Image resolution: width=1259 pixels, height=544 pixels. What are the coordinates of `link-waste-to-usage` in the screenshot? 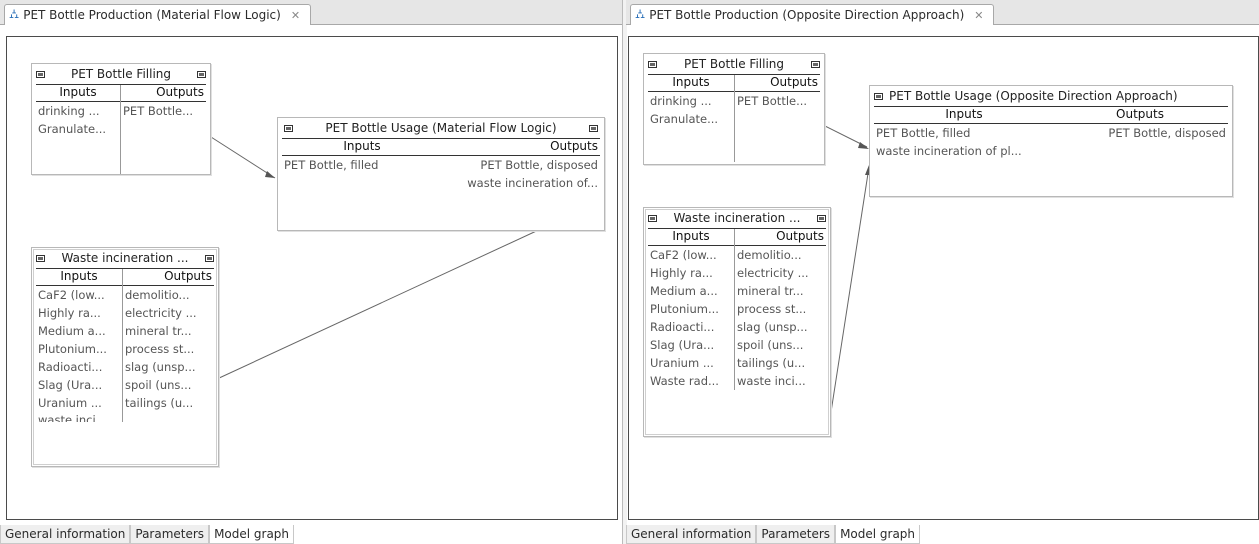 It's located at (381, 303).